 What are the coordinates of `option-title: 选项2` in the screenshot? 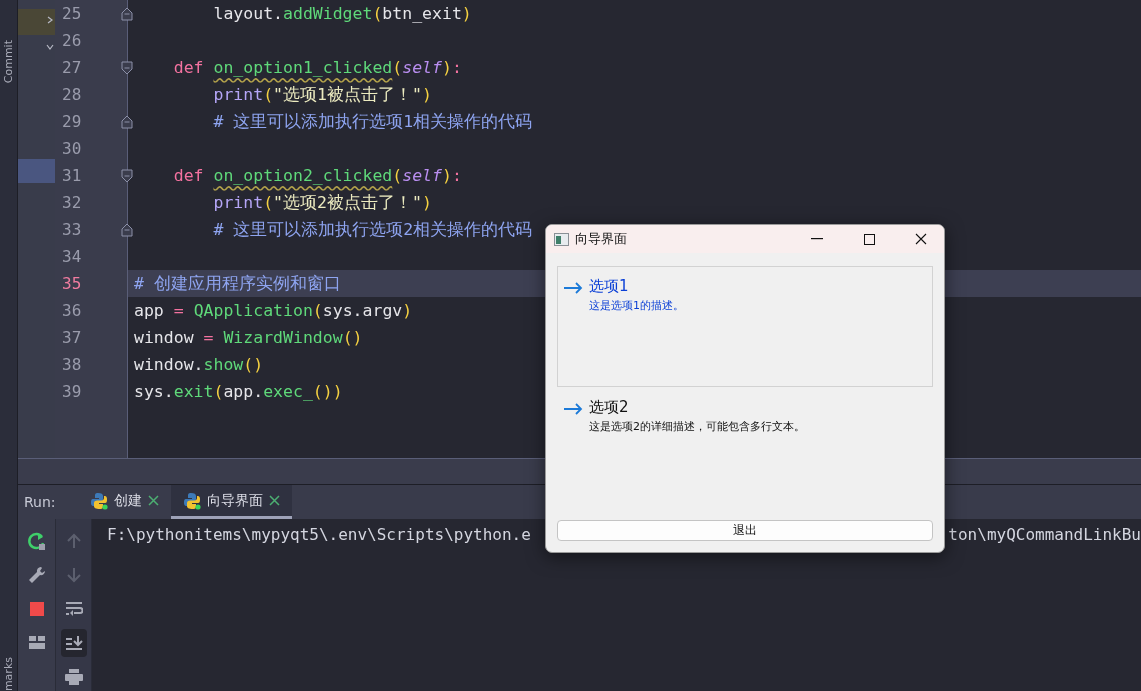 It's located at (609, 407).